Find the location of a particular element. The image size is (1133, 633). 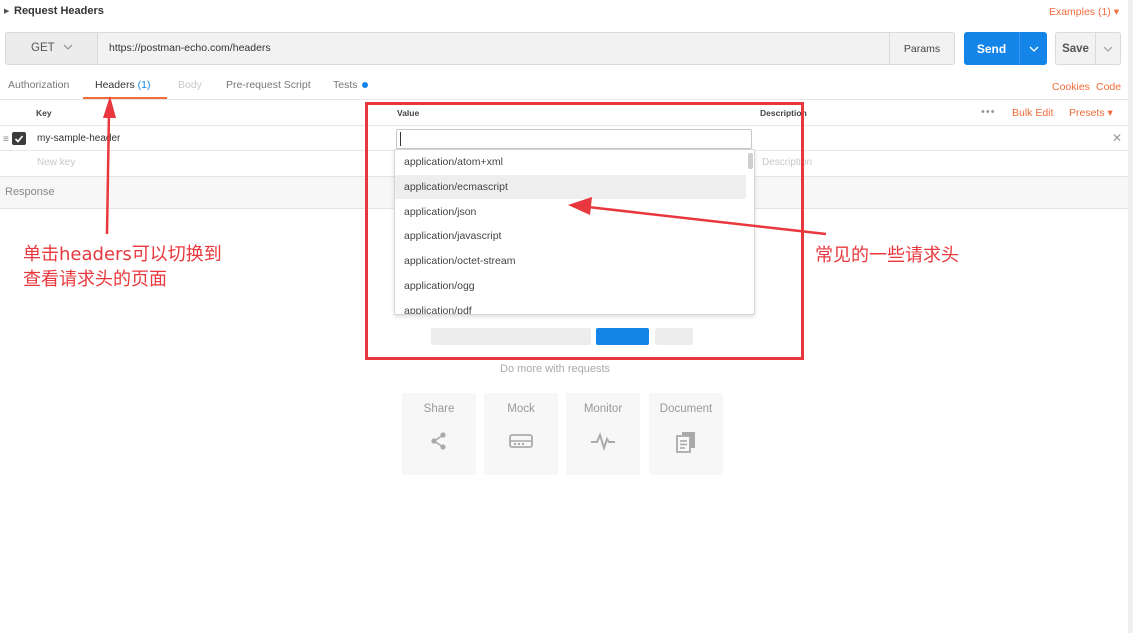

window-edge is located at coordinates (1130, 316).